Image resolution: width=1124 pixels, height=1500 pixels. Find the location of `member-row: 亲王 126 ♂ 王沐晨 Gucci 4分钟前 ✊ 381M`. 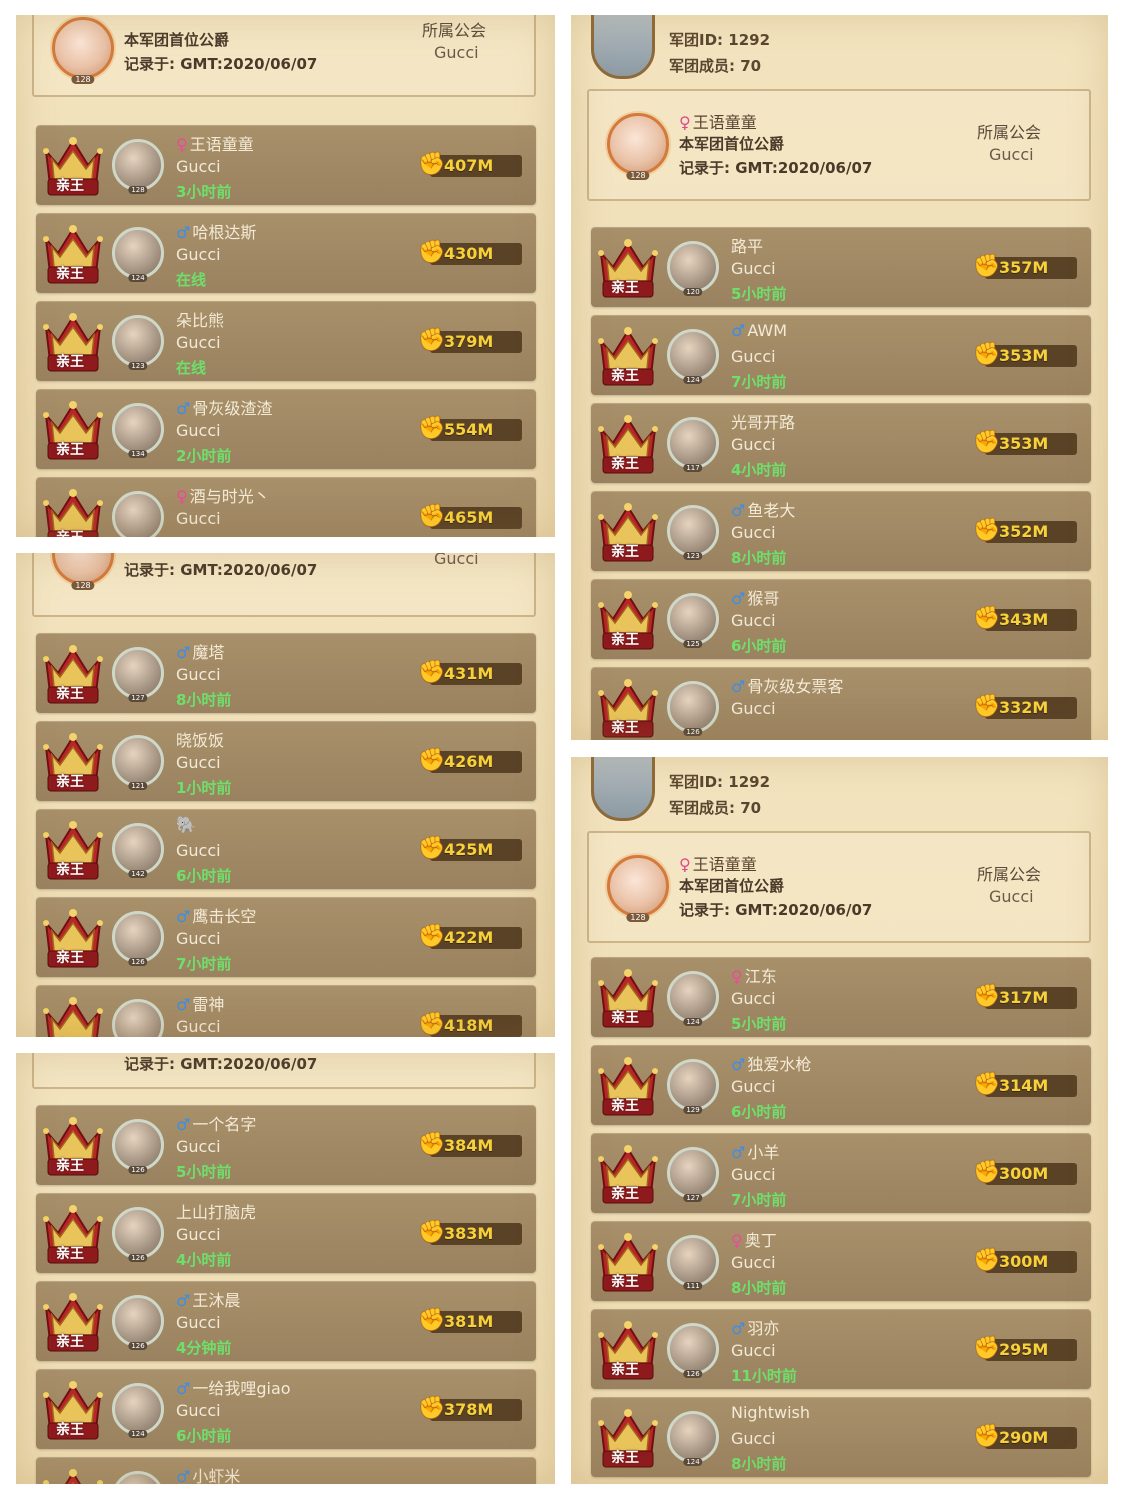

member-row: 亲王 126 ♂ 王沐晨 Gucci 4分钟前 ✊ 381M is located at coordinates (286, 1321).